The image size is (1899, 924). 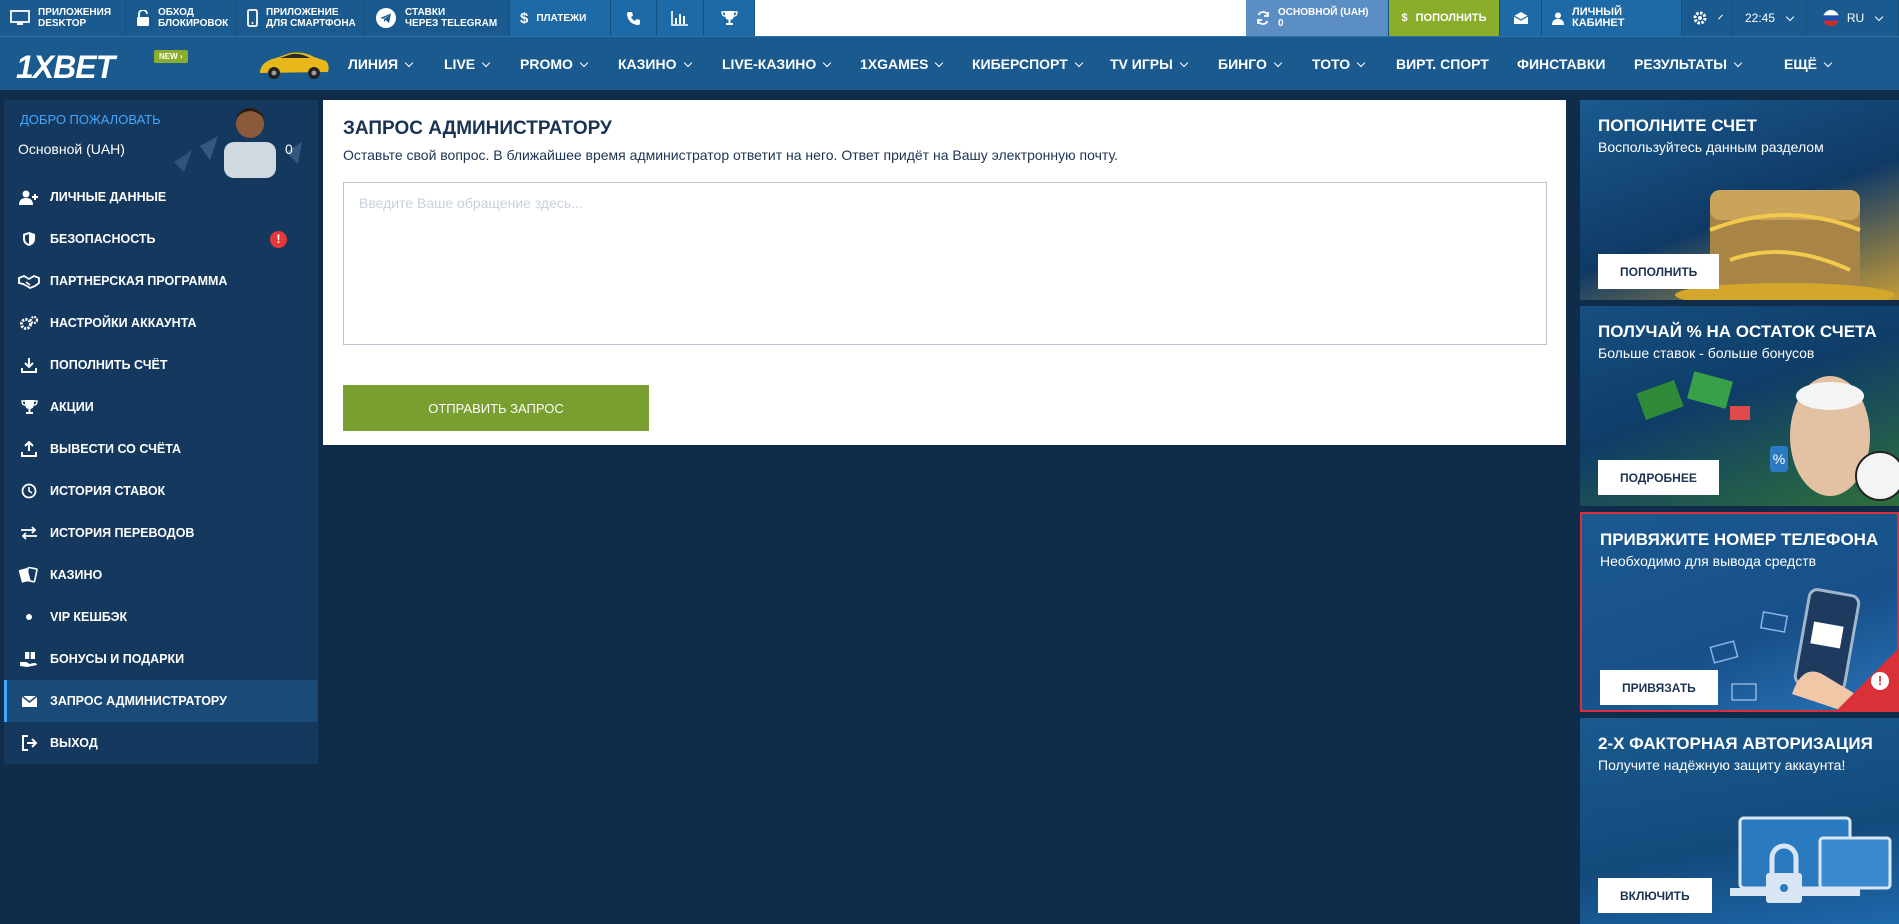 I want to click on desktop-apps-link: ПРИЛОЖЕНИЯ DESKTOP, so click(x=63, y=18).